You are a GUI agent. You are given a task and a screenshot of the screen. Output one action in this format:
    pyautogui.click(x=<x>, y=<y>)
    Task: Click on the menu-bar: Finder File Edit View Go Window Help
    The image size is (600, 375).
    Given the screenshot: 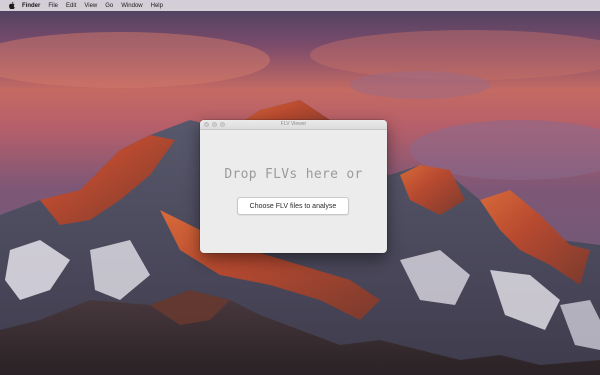 What is the action you would take?
    pyautogui.click(x=300, y=5)
    